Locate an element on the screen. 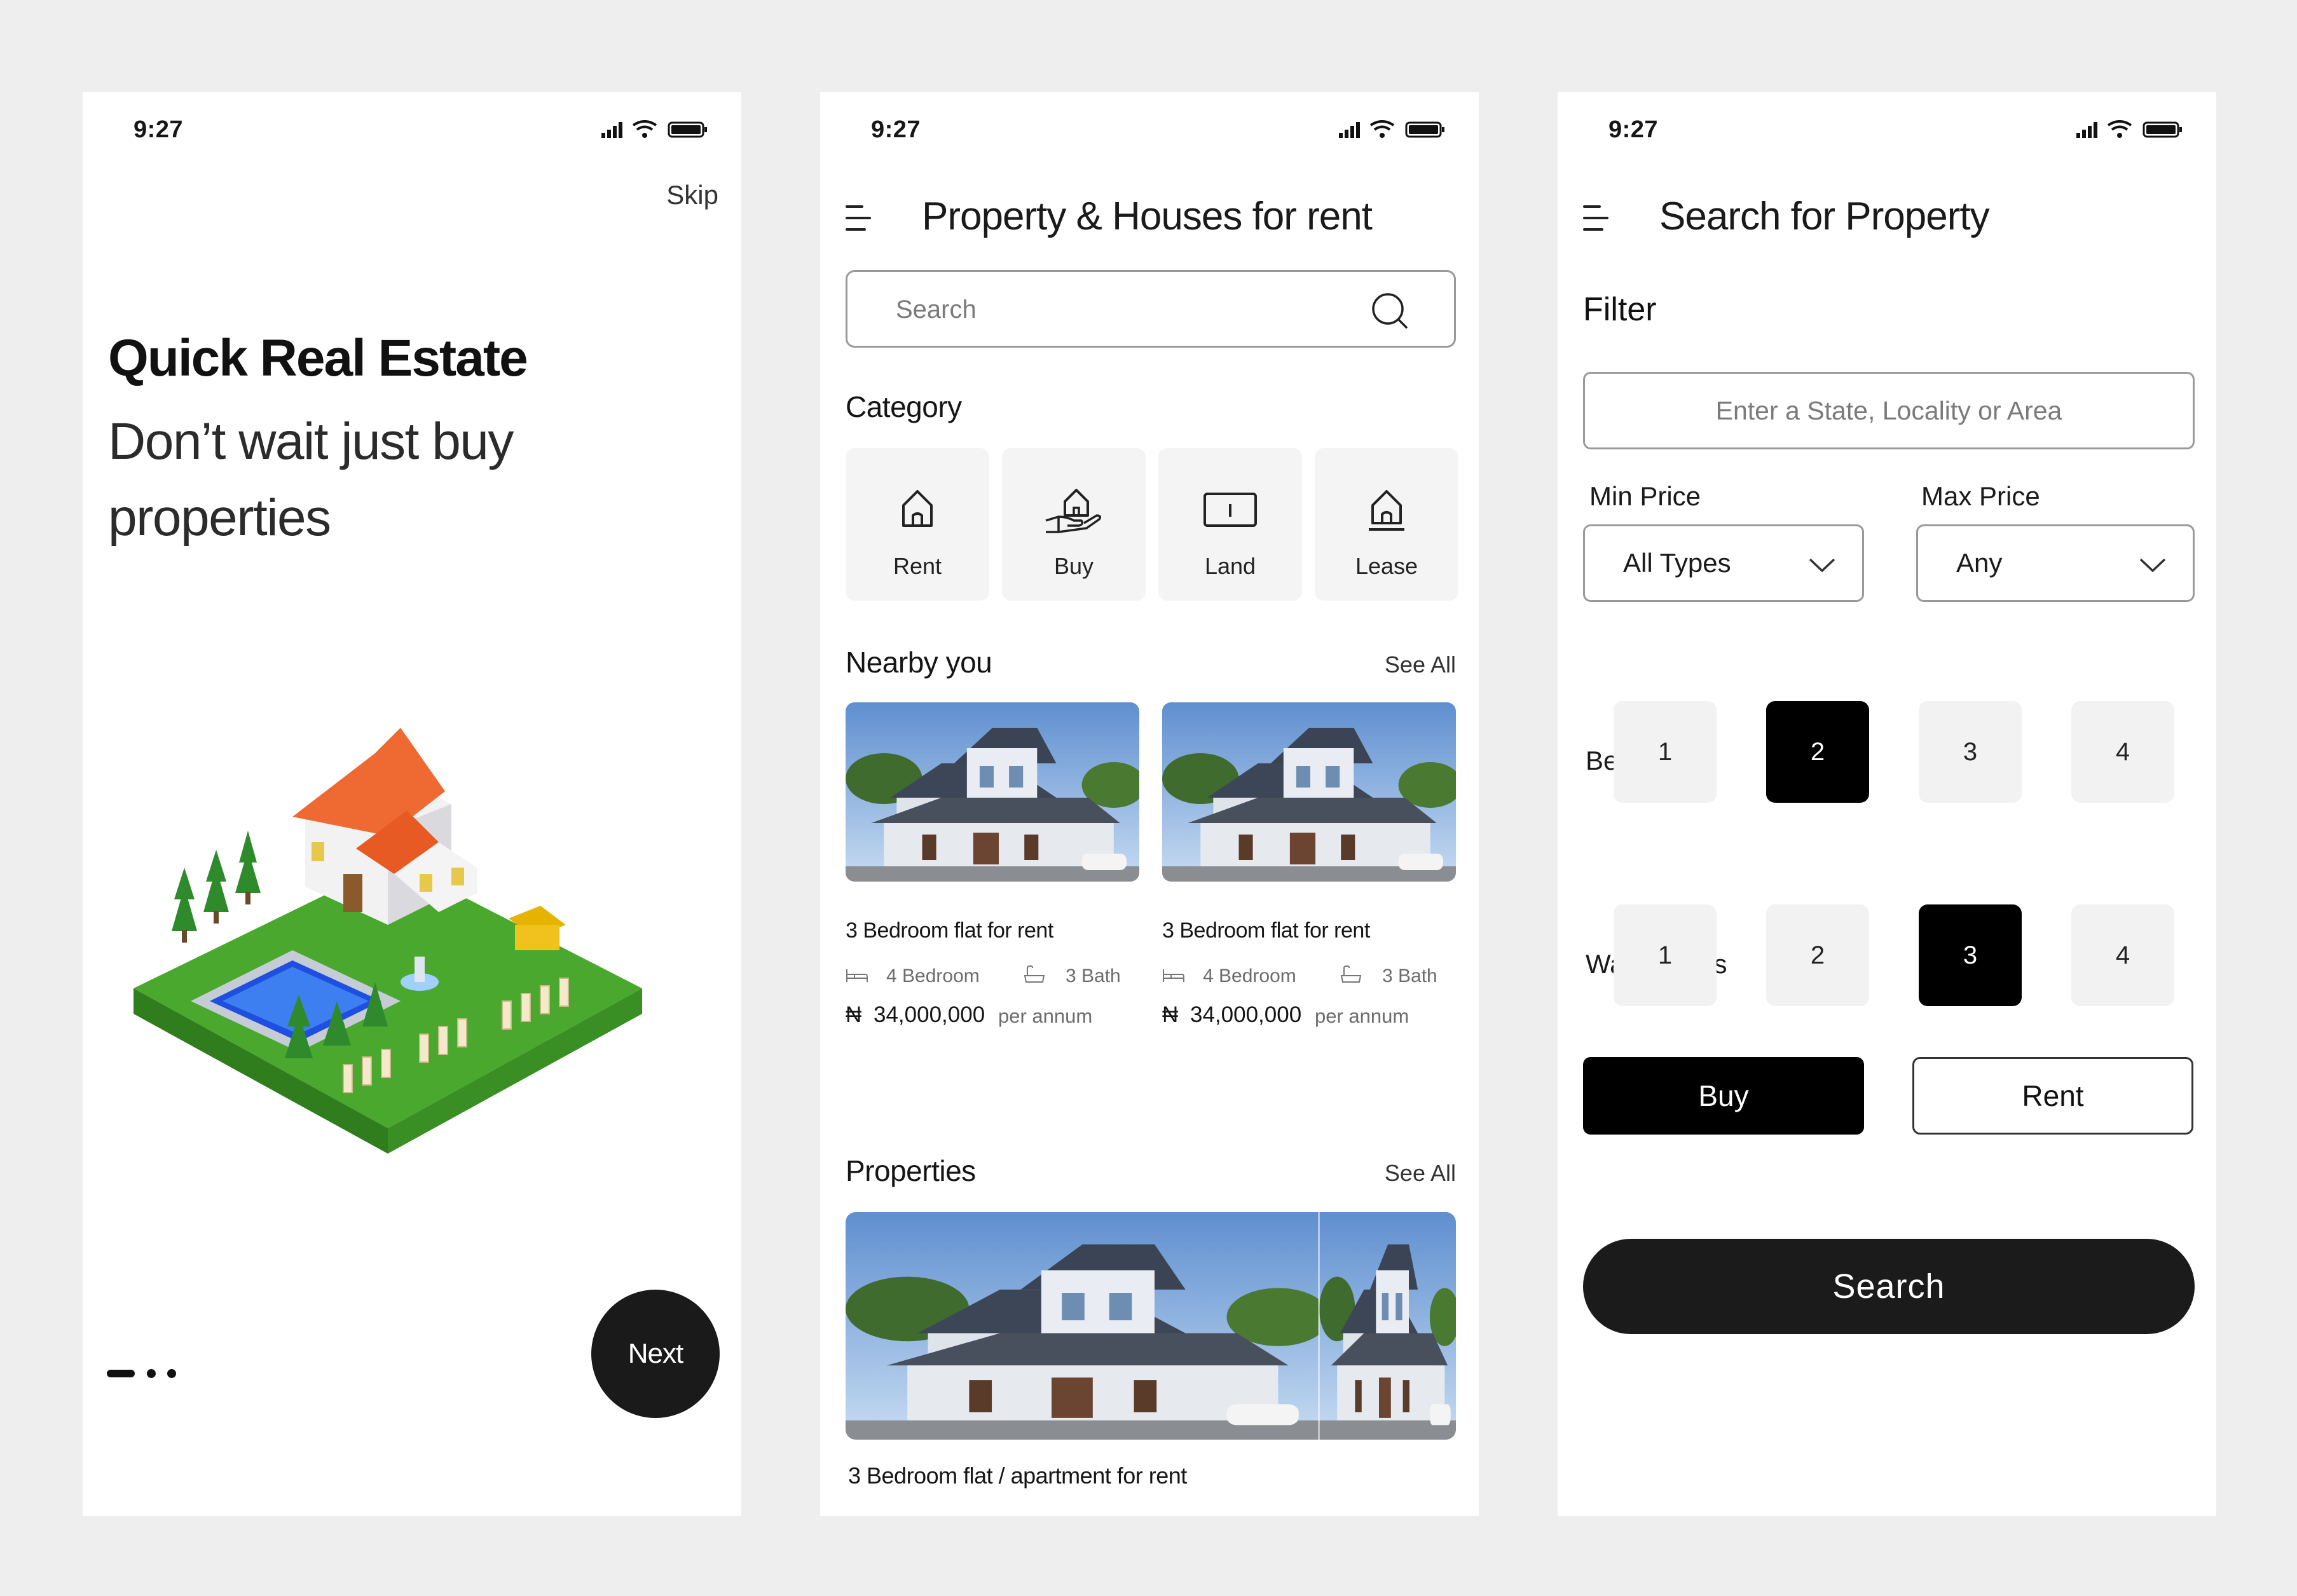  bedroom-option: 4 is located at coordinates (2122, 752).